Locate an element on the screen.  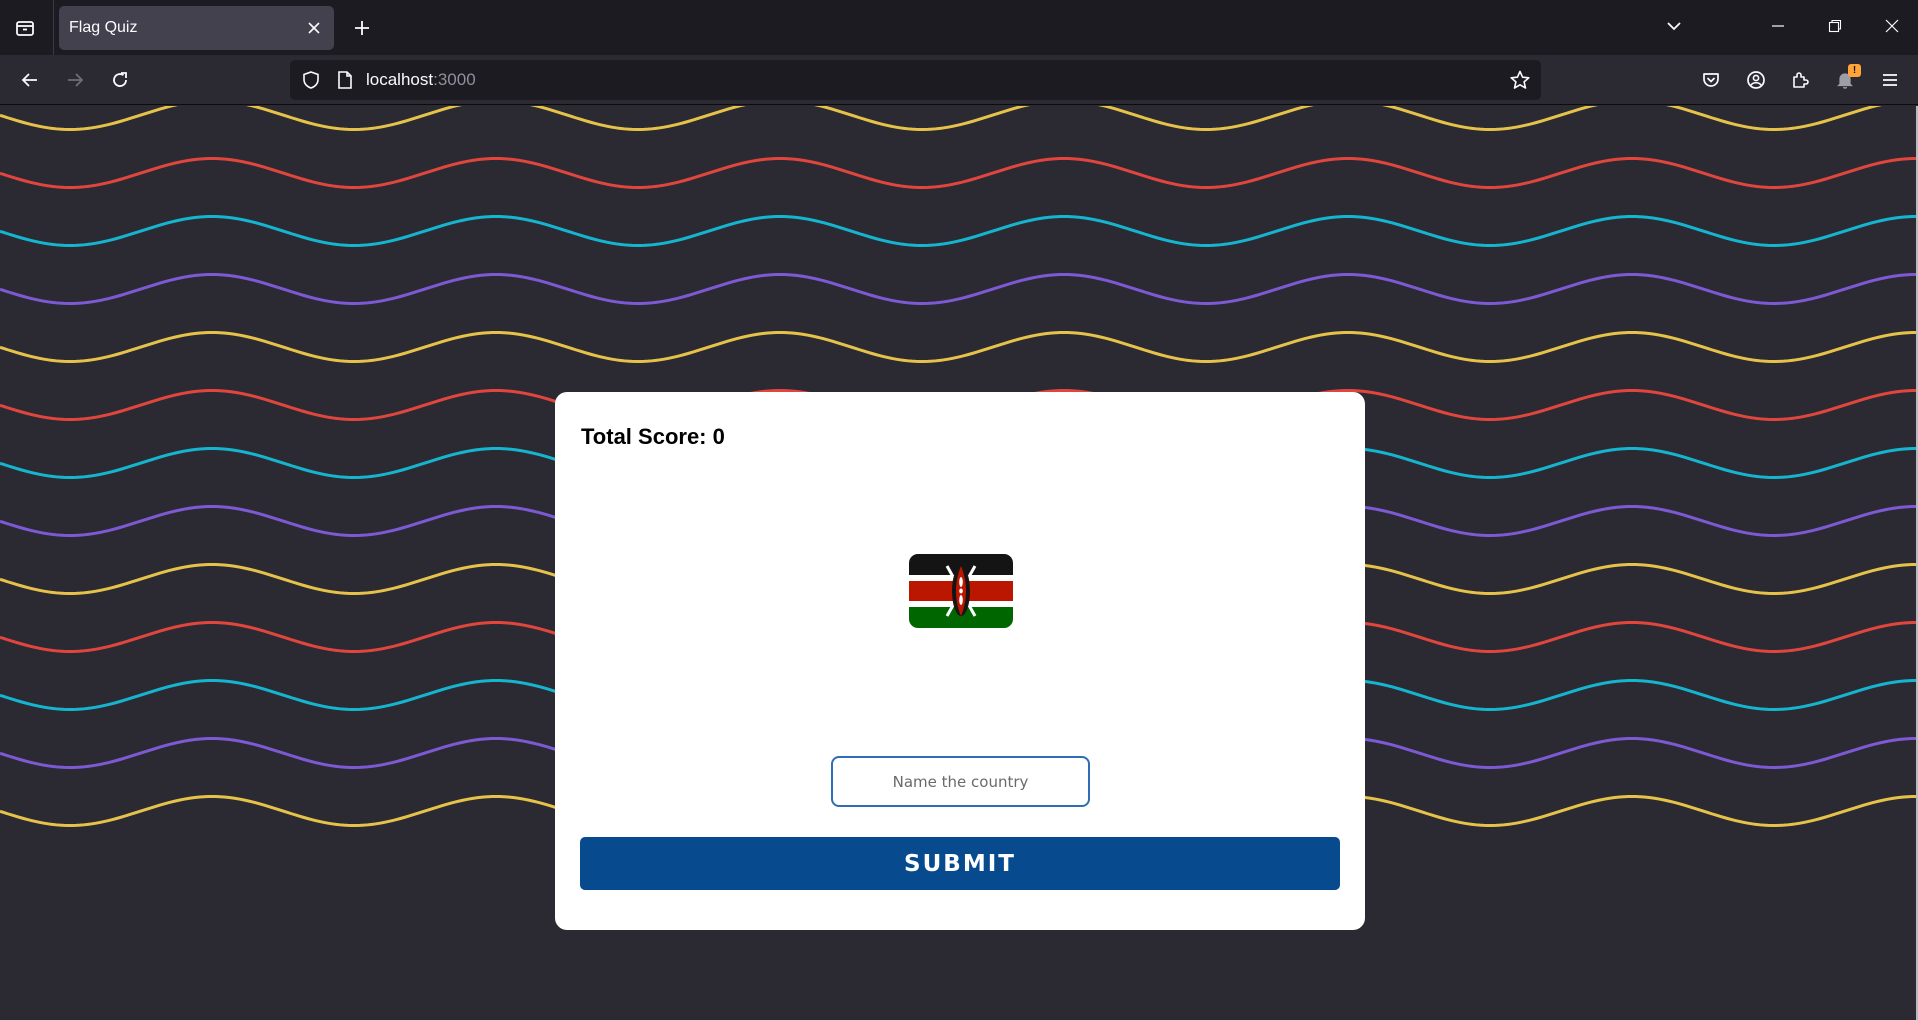
page-icon is located at coordinates (345, 80).